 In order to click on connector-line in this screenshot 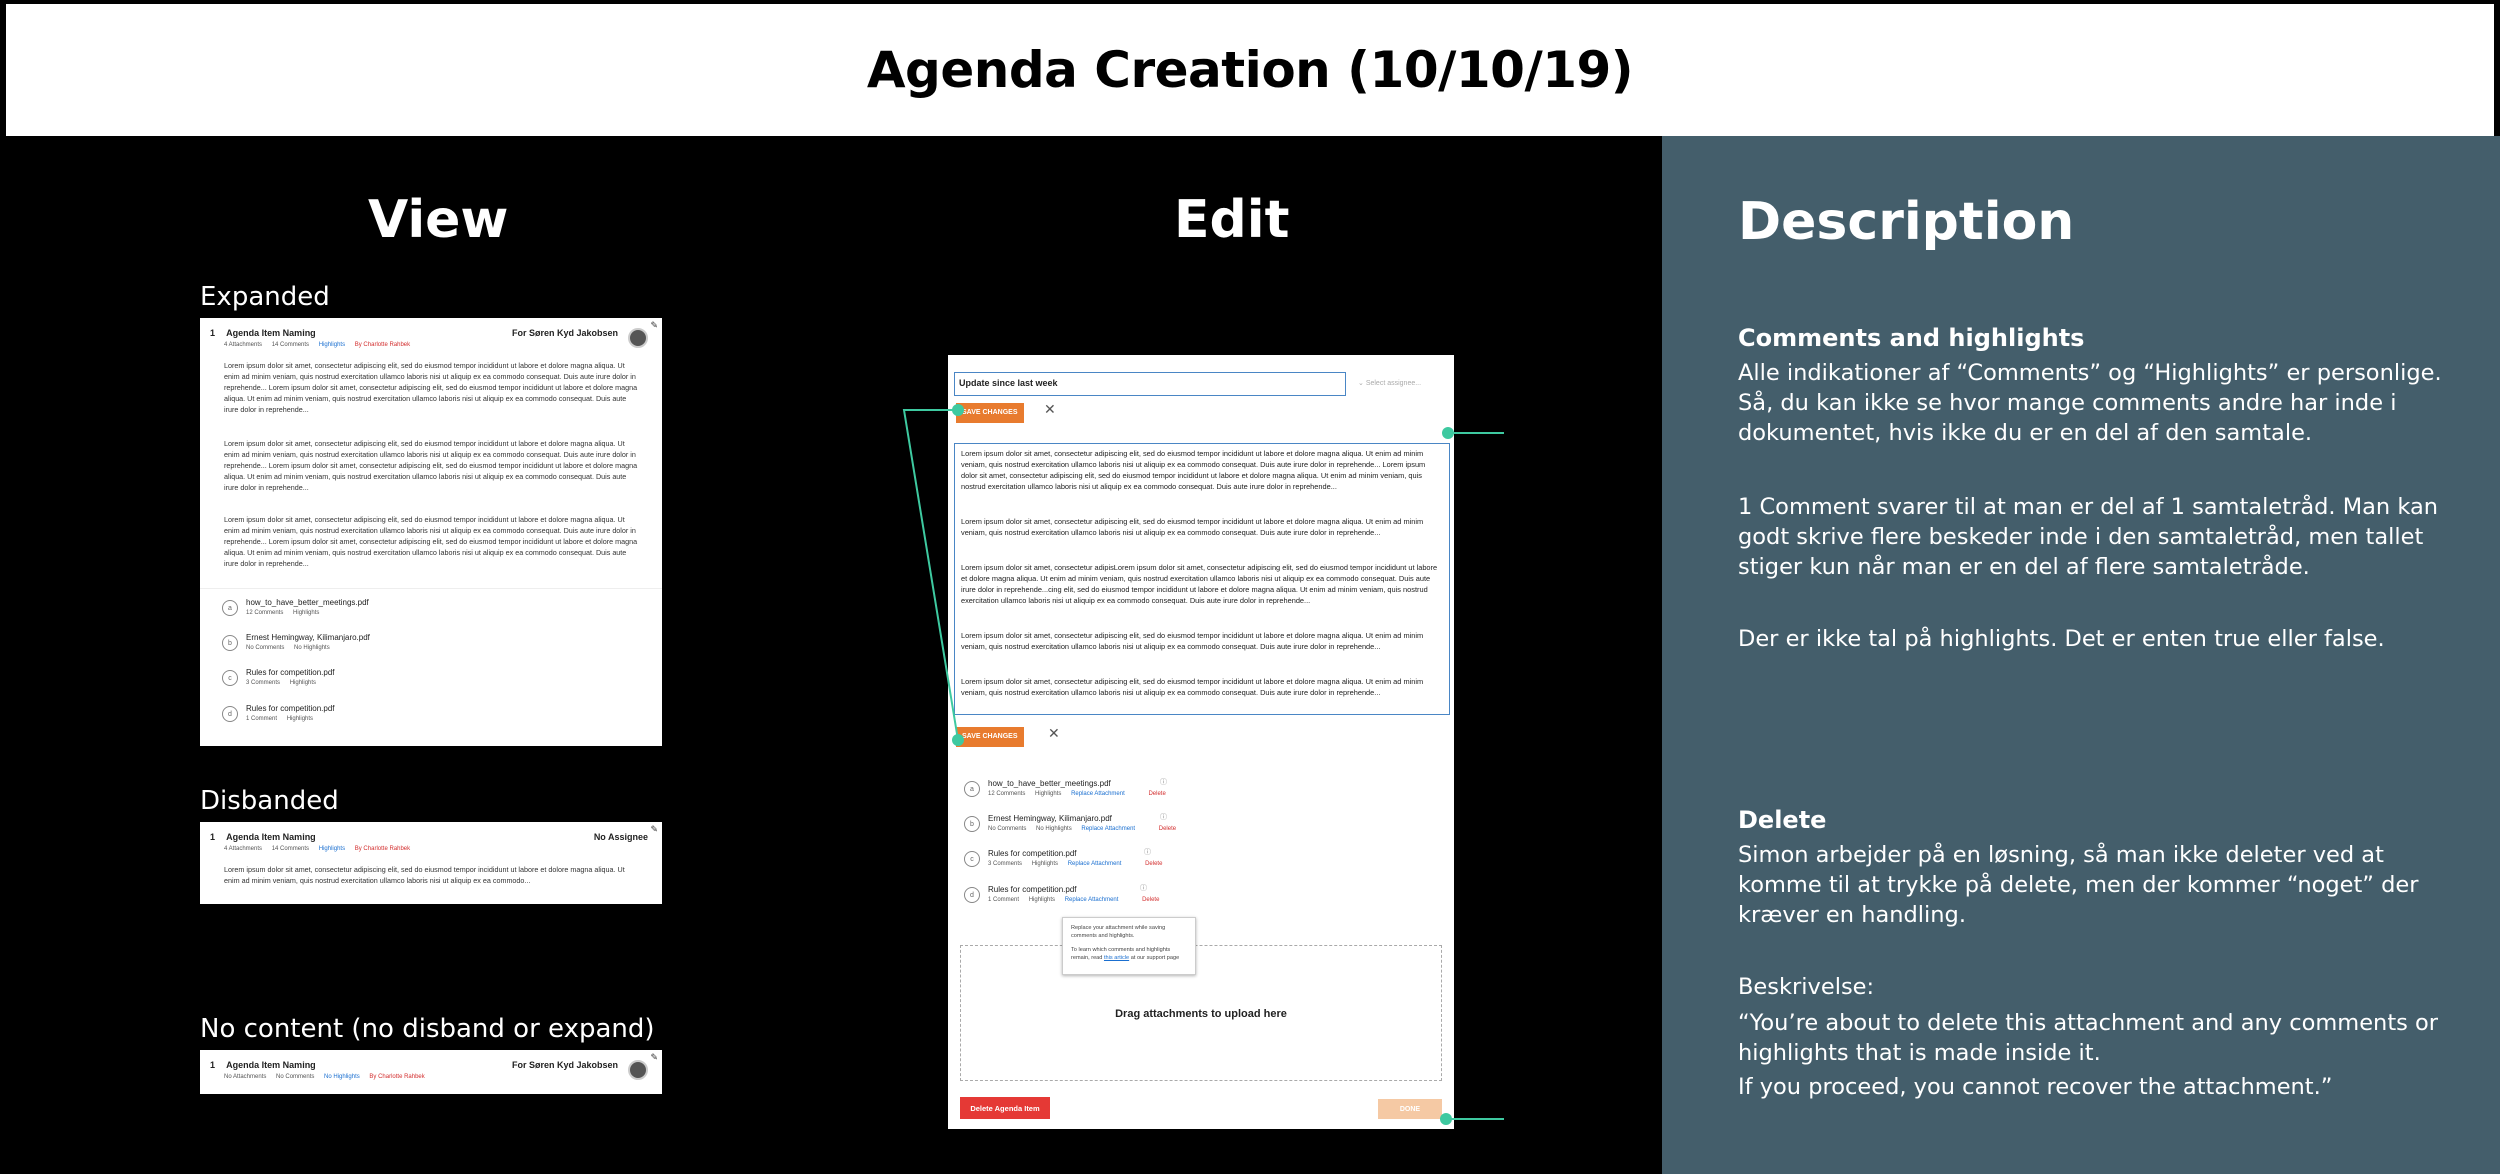, I will do `click(930, 575)`.